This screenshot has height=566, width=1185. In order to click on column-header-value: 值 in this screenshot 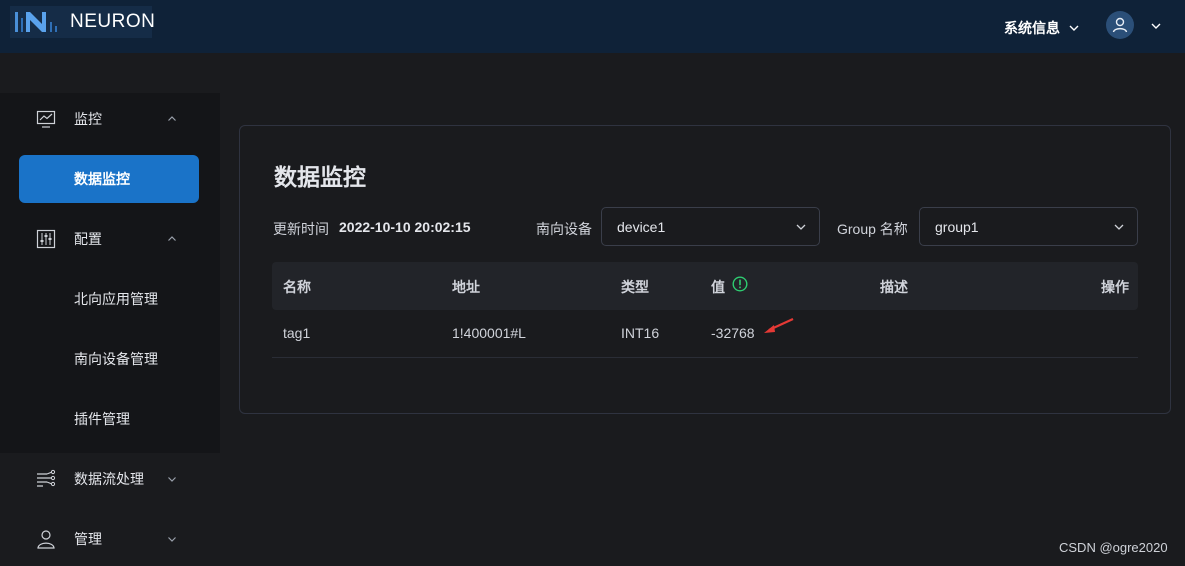, I will do `click(718, 287)`.